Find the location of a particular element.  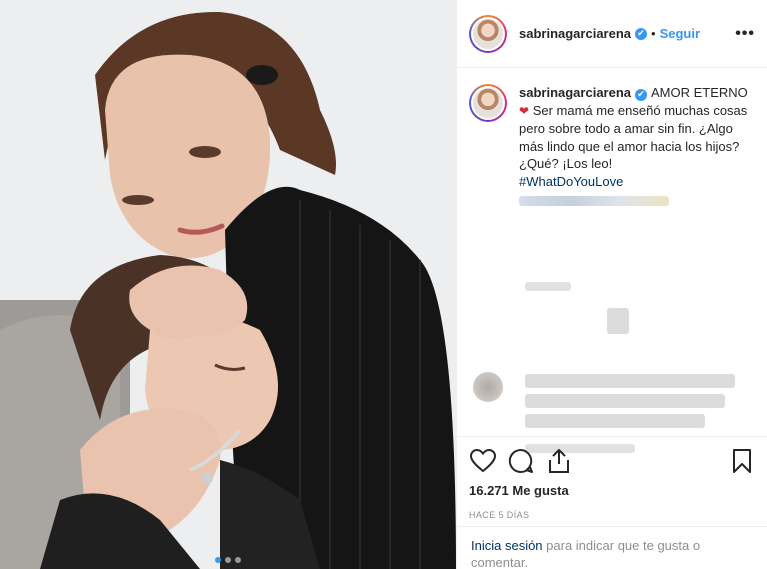

comment-icon is located at coordinates (521, 461).